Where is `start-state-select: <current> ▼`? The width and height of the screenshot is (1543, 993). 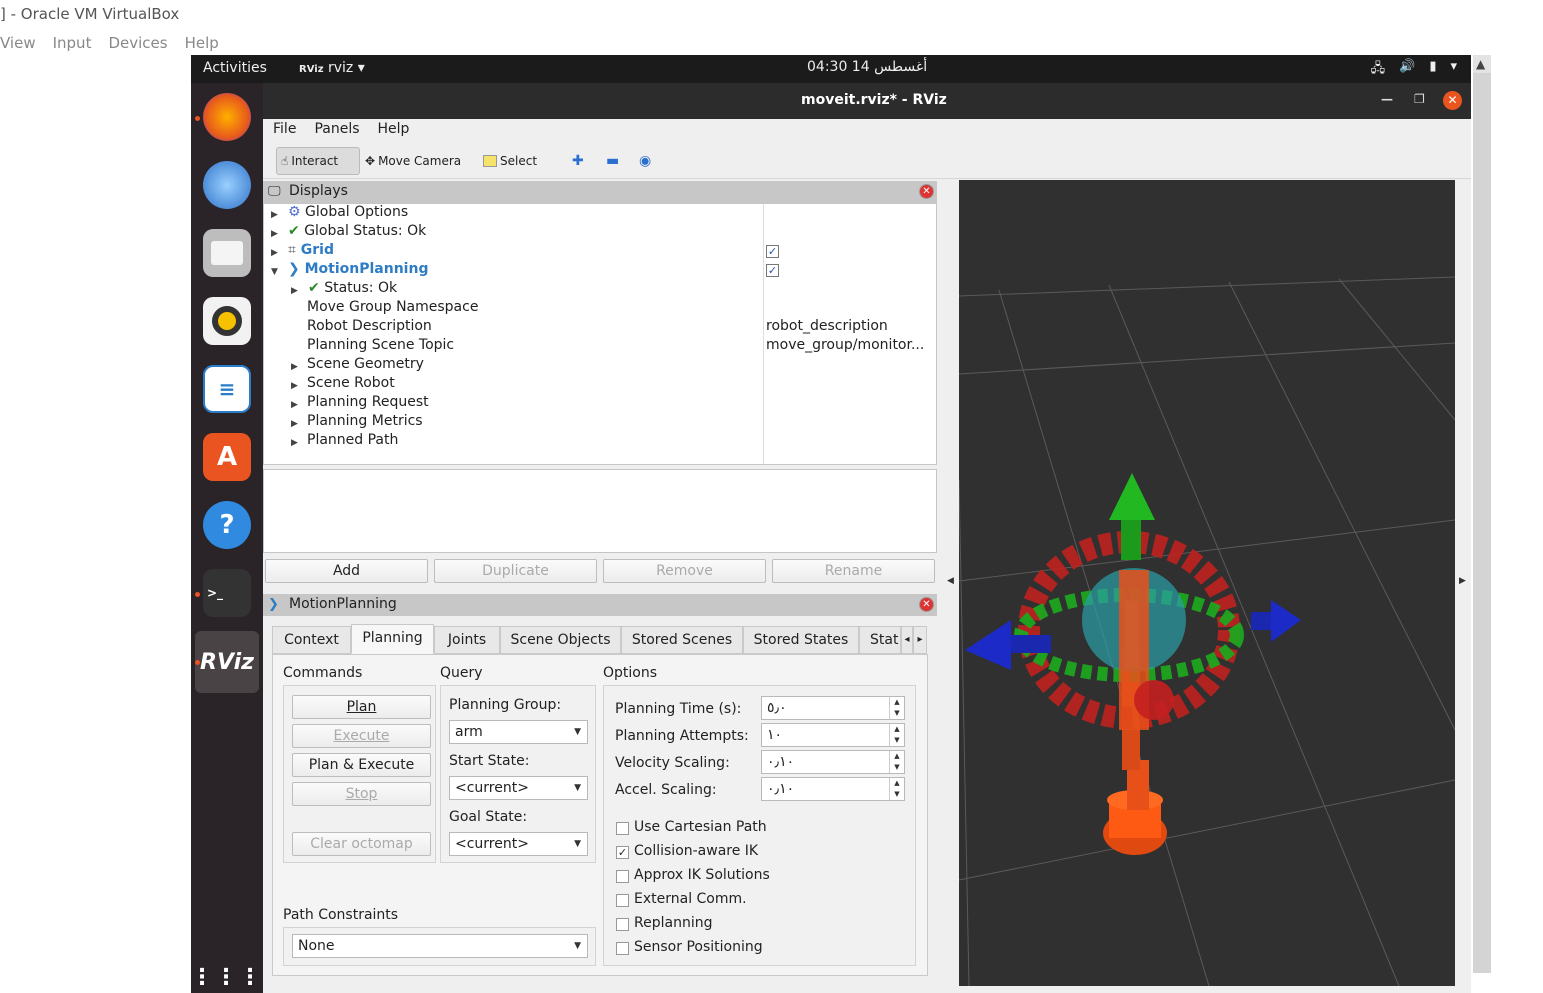
start-state-select: <current> ▼ is located at coordinates (518, 788).